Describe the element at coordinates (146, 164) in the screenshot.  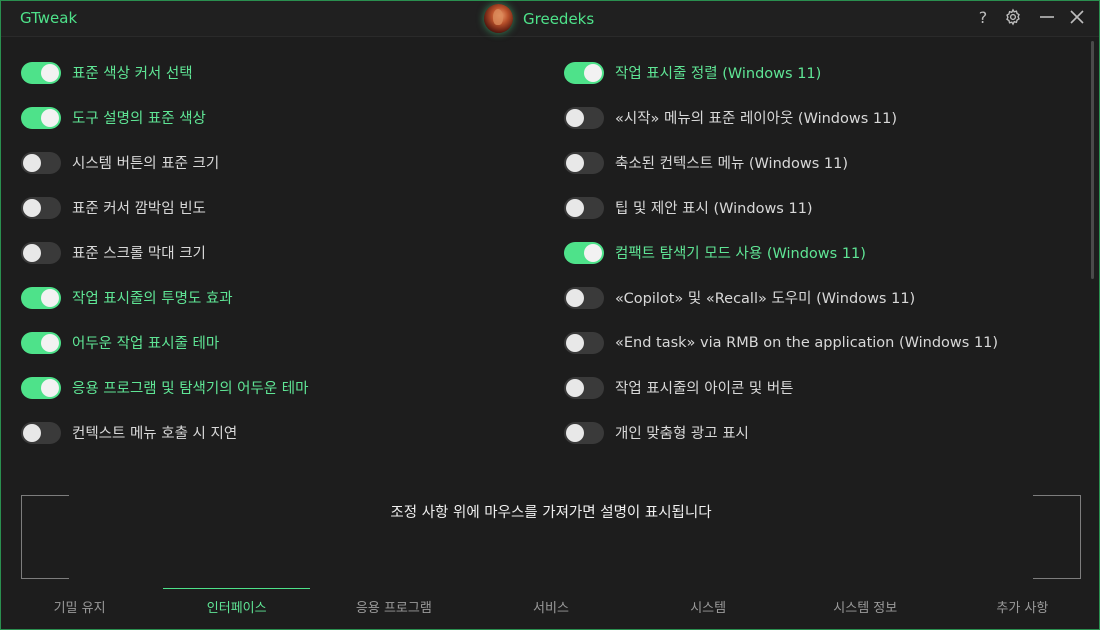
I see `toggle-label: 시스템 버튼의 표준 크기` at that location.